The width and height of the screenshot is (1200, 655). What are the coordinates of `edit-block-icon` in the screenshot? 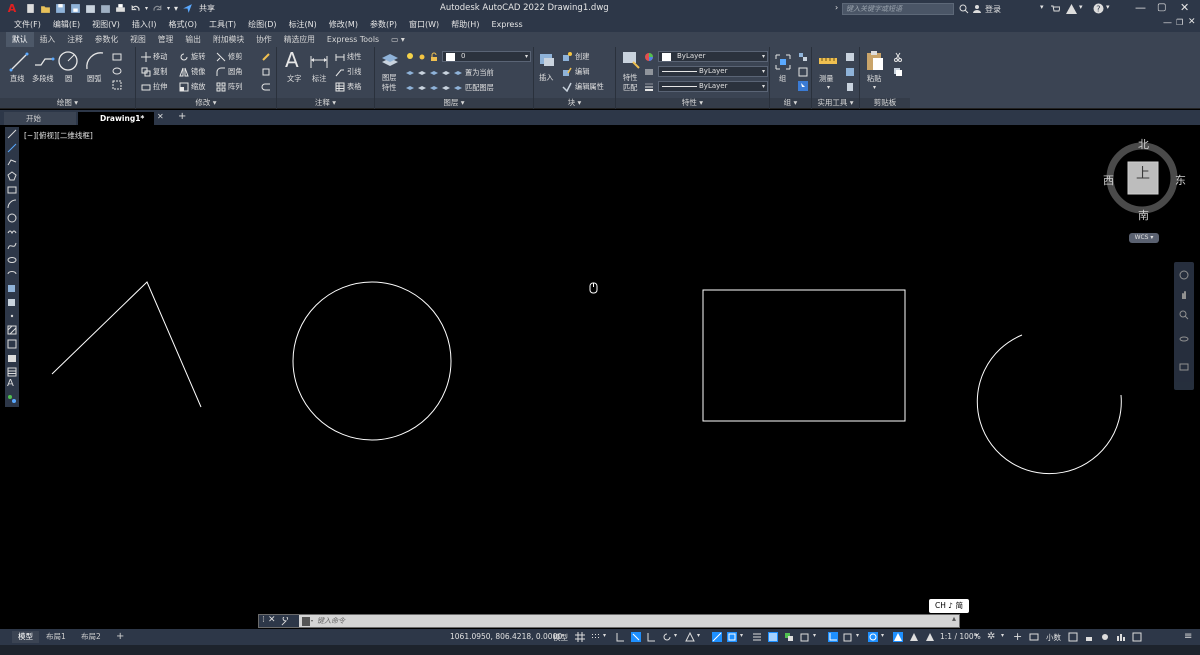 It's located at (567, 72).